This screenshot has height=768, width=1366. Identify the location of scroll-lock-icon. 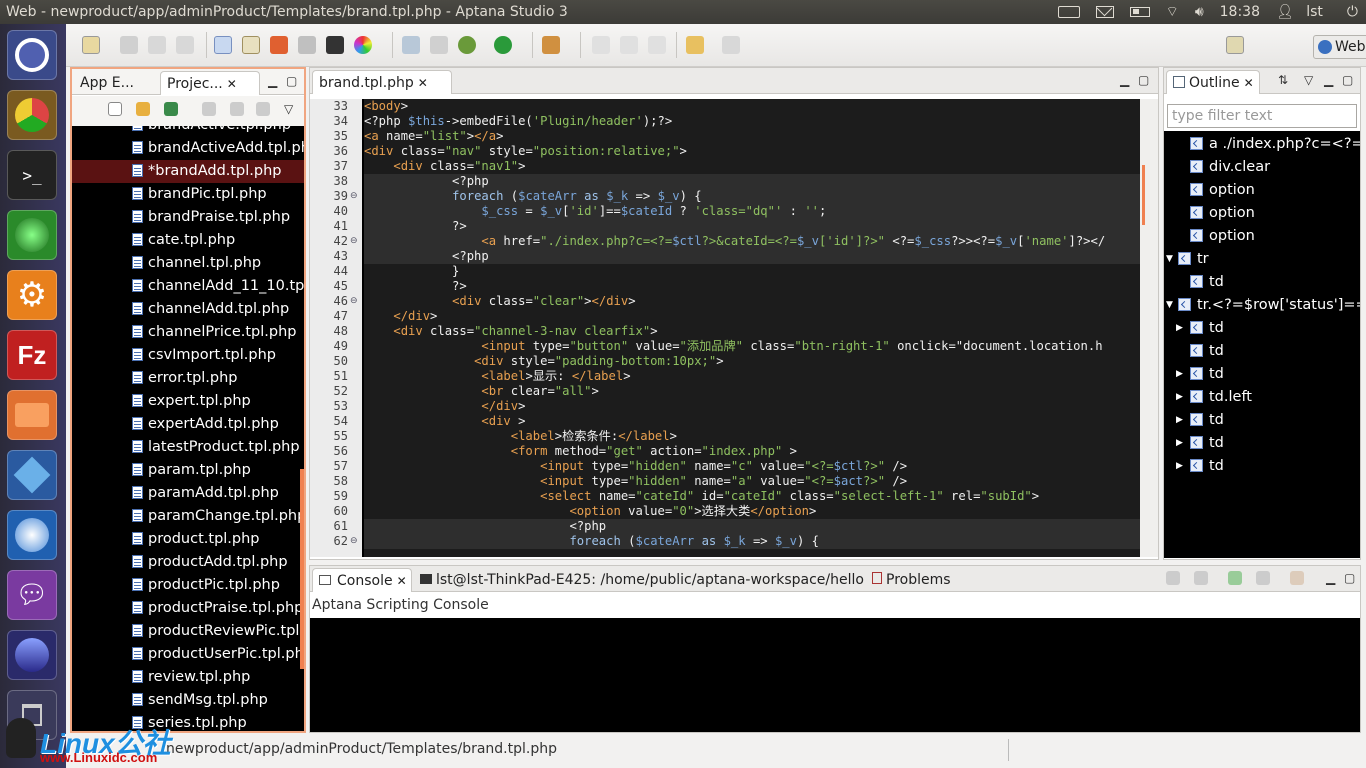
(1201, 578).